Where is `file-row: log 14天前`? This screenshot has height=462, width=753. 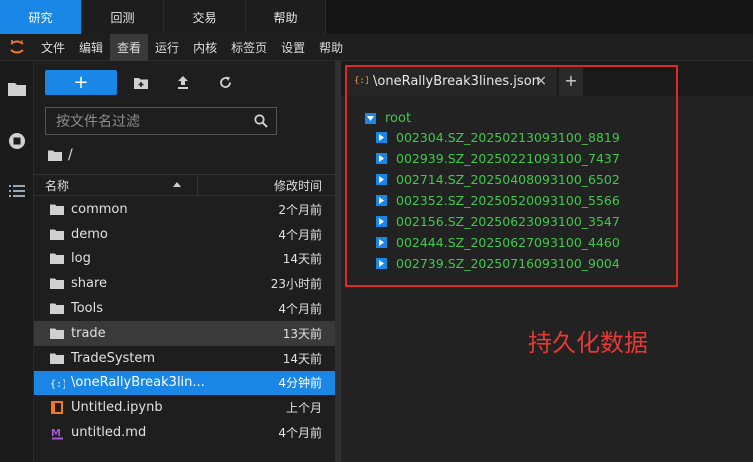 file-row: log 14天前 is located at coordinates (184, 259).